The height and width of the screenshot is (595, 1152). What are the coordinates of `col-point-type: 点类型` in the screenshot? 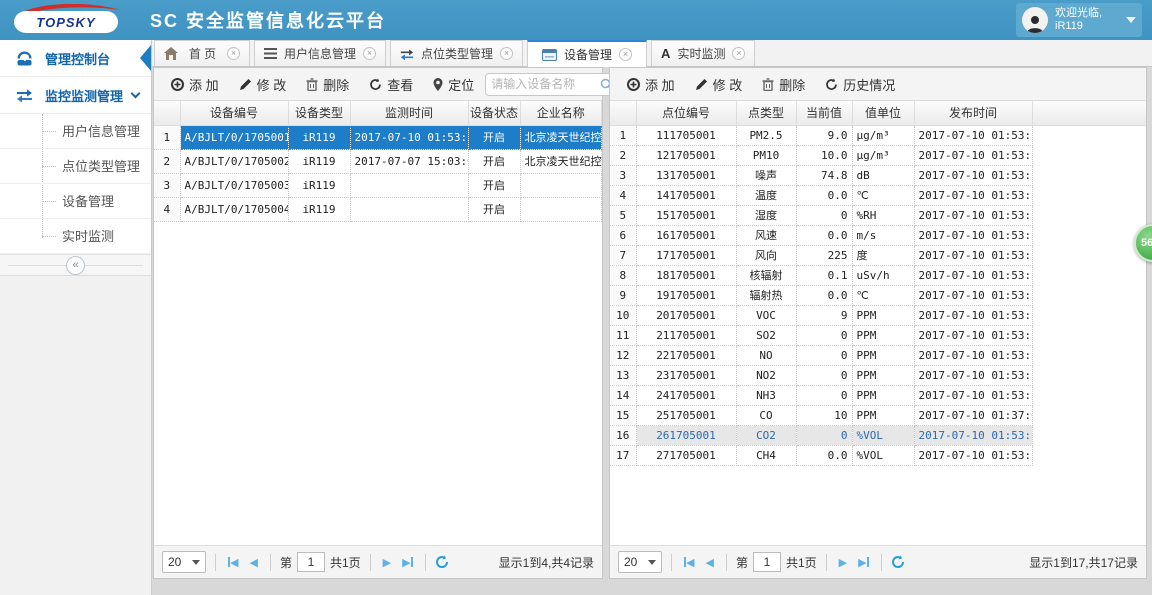 It's located at (766, 113).